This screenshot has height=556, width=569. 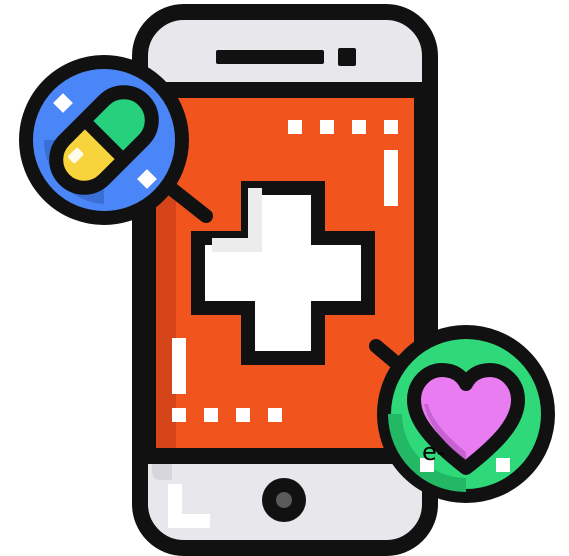 What do you see at coordinates (270, 57) in the screenshot?
I see `speaker-icon` at bounding box center [270, 57].